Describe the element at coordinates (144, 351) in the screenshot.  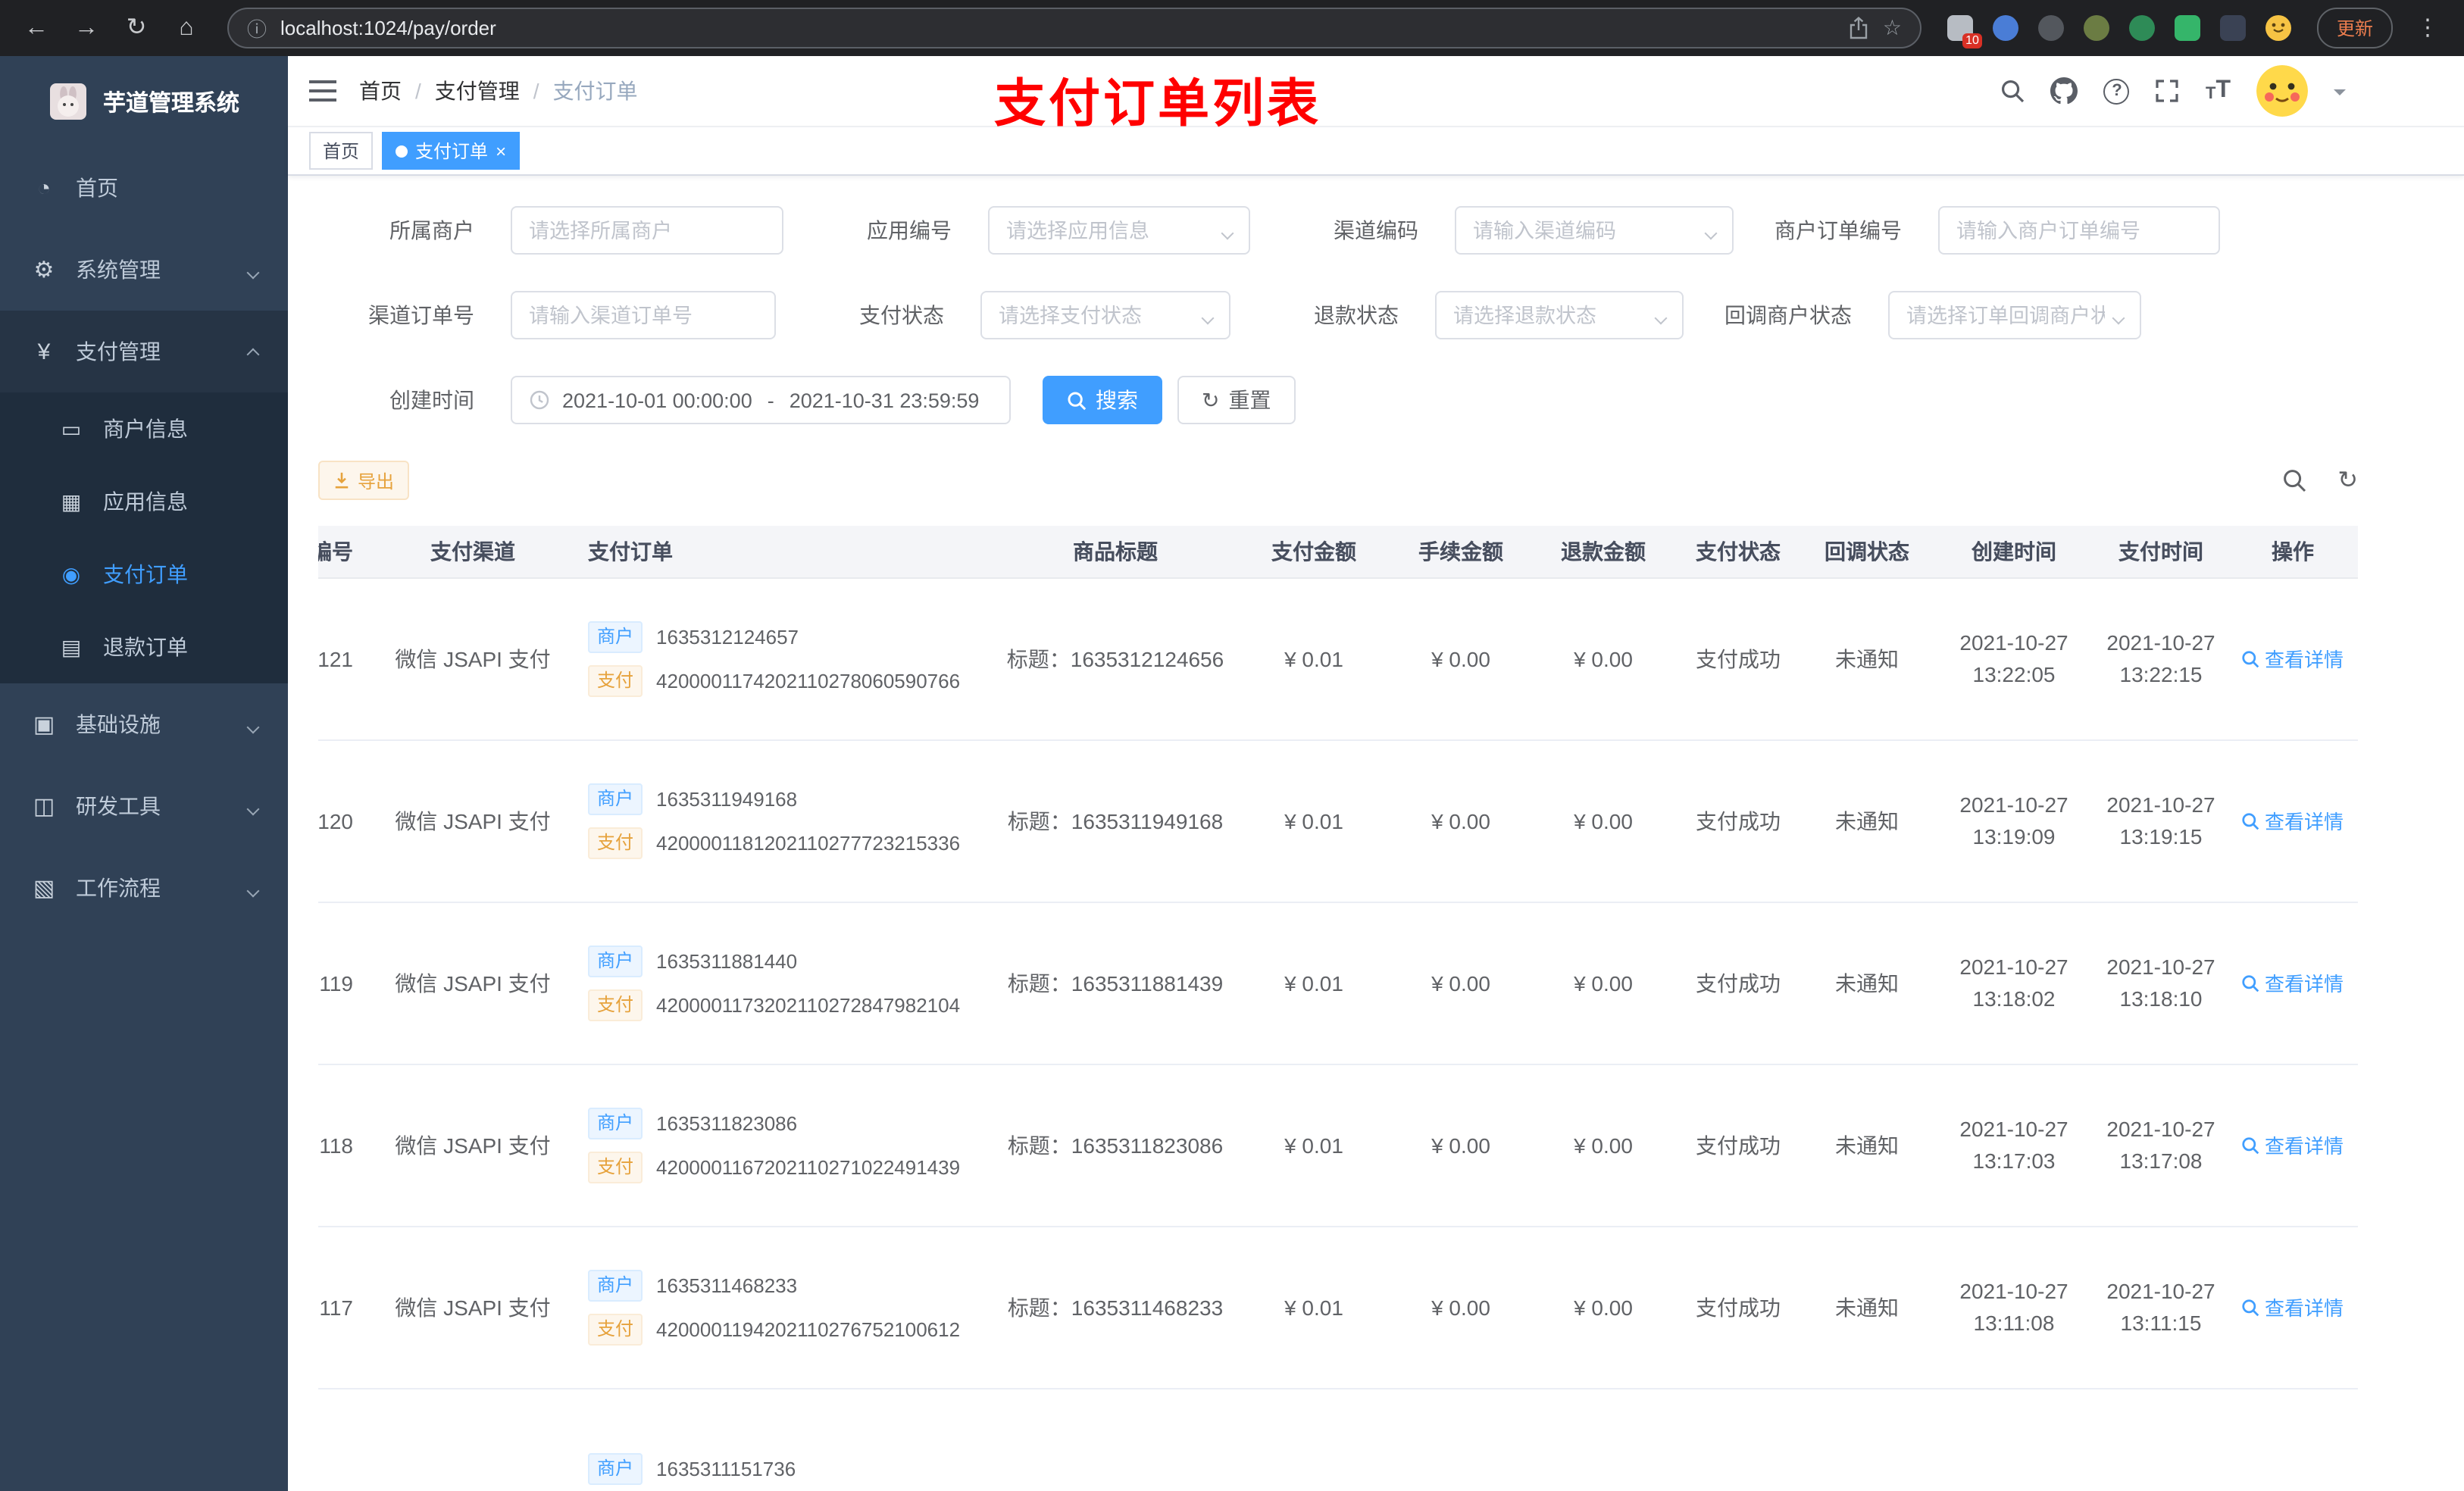
I see `sidebar-item-payment: ¥ 支付管理` at that location.